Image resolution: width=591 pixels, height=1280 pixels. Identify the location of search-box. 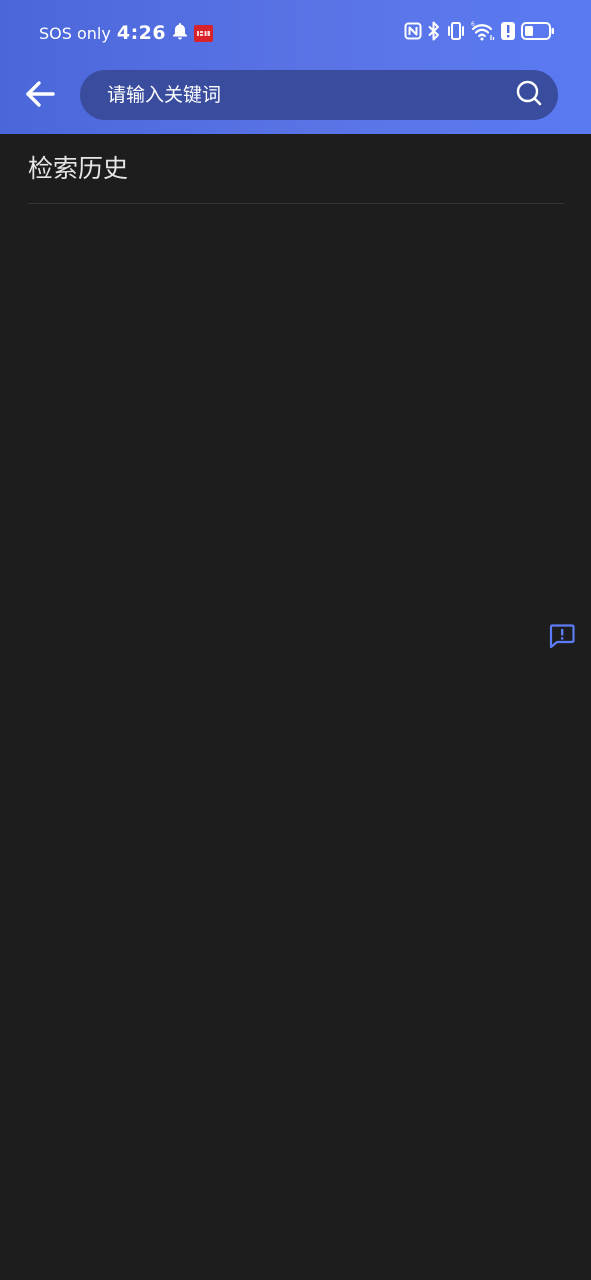
(319, 95).